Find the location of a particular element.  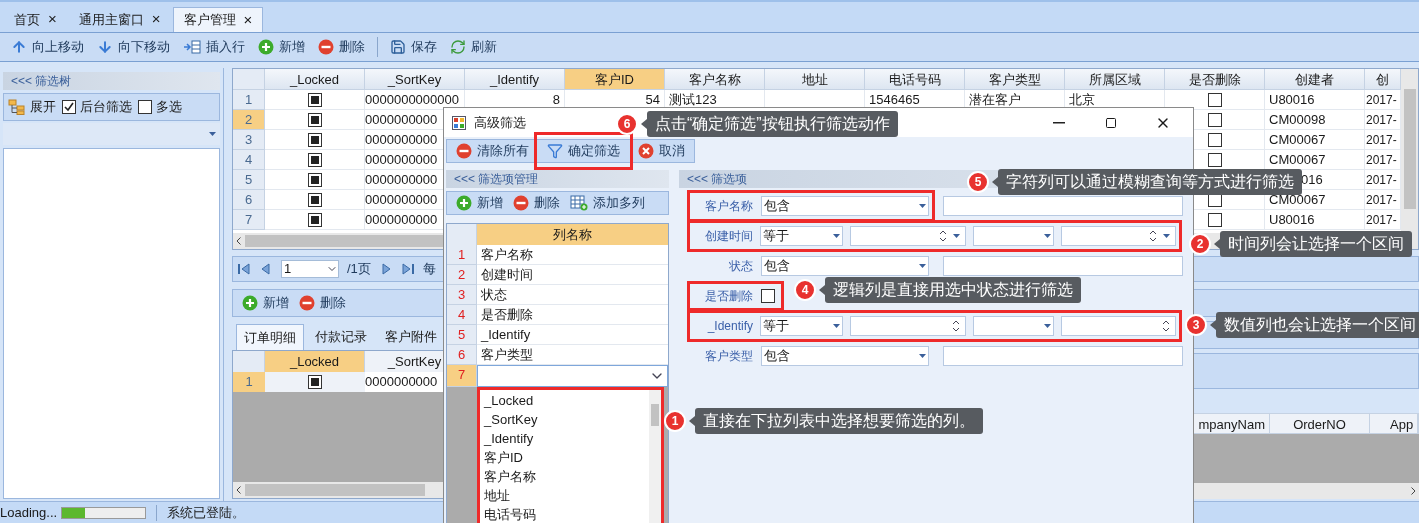

dropdown-item: 客户ID is located at coordinates (564, 457).